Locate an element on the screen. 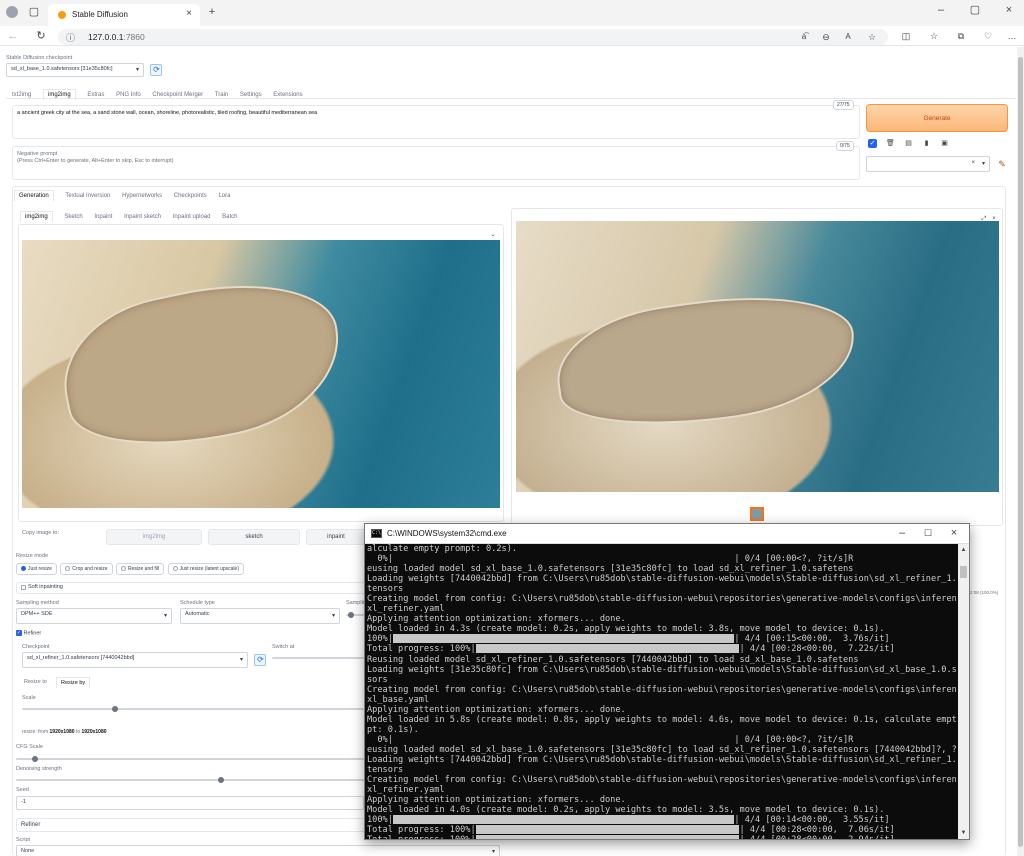 Image resolution: width=1024 pixels, height=856 pixels. maximize-window-icon: ▢ is located at coordinates (975, 10).